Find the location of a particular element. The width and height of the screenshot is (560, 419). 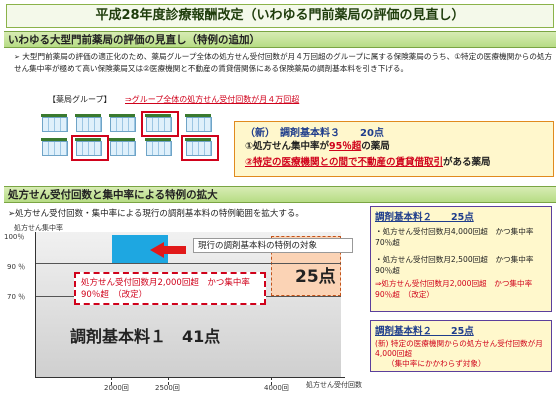

section2-intro: ➢処方せん受付回数・集中率による現行の調剤基本料の特例範囲を拡大する。 is located at coordinates (156, 214).